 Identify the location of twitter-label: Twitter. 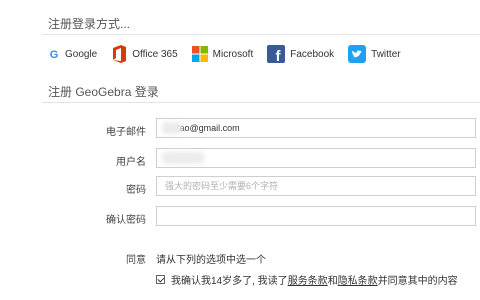
(386, 54).